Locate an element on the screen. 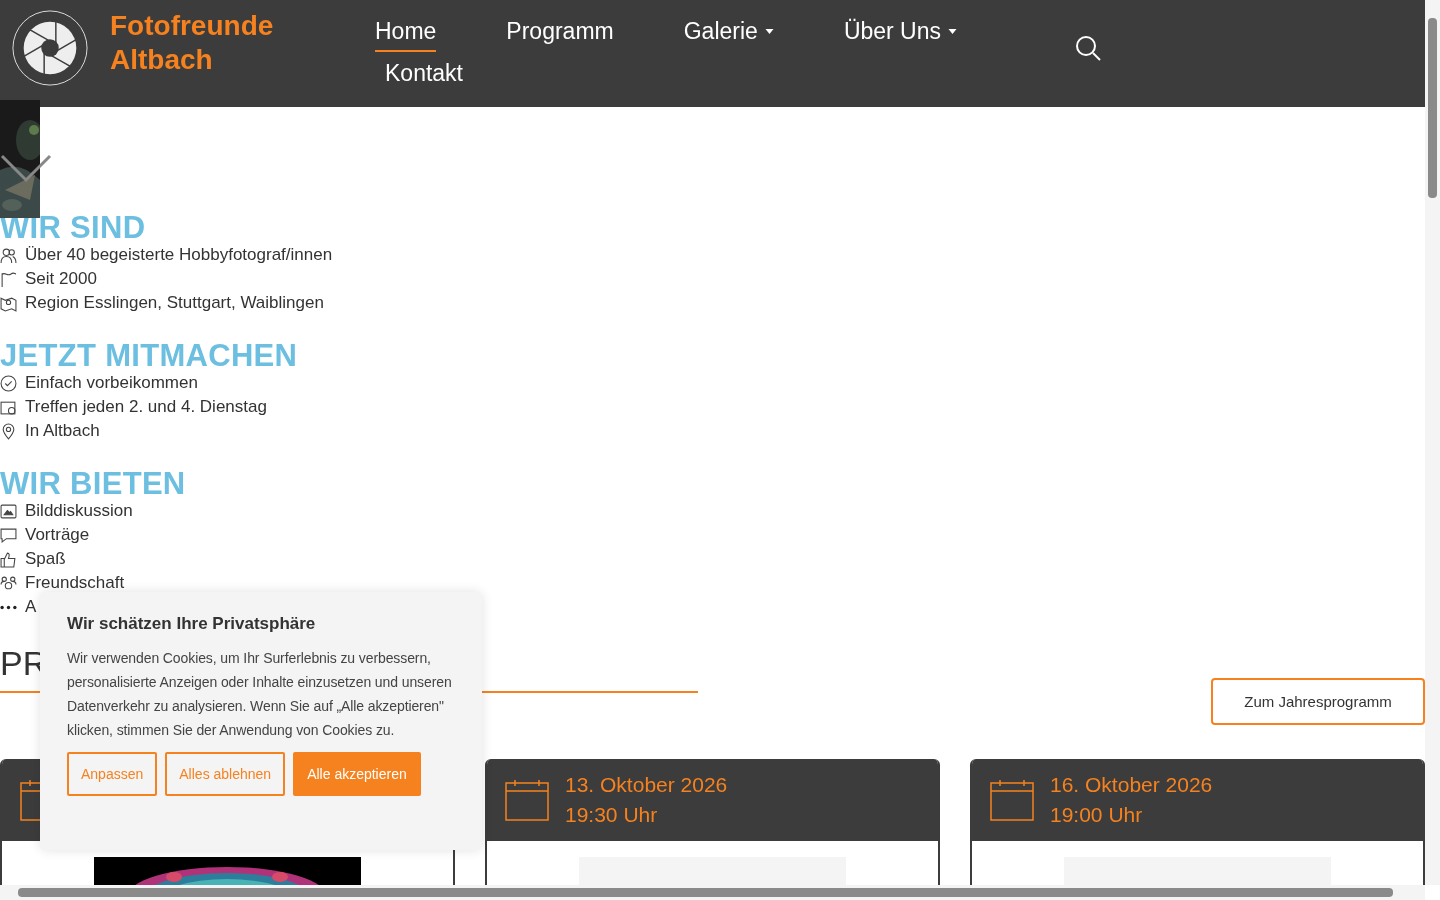 Image resolution: width=1440 pixels, height=900 pixels. nav-link: Über Uns is located at coordinates (900, 33).